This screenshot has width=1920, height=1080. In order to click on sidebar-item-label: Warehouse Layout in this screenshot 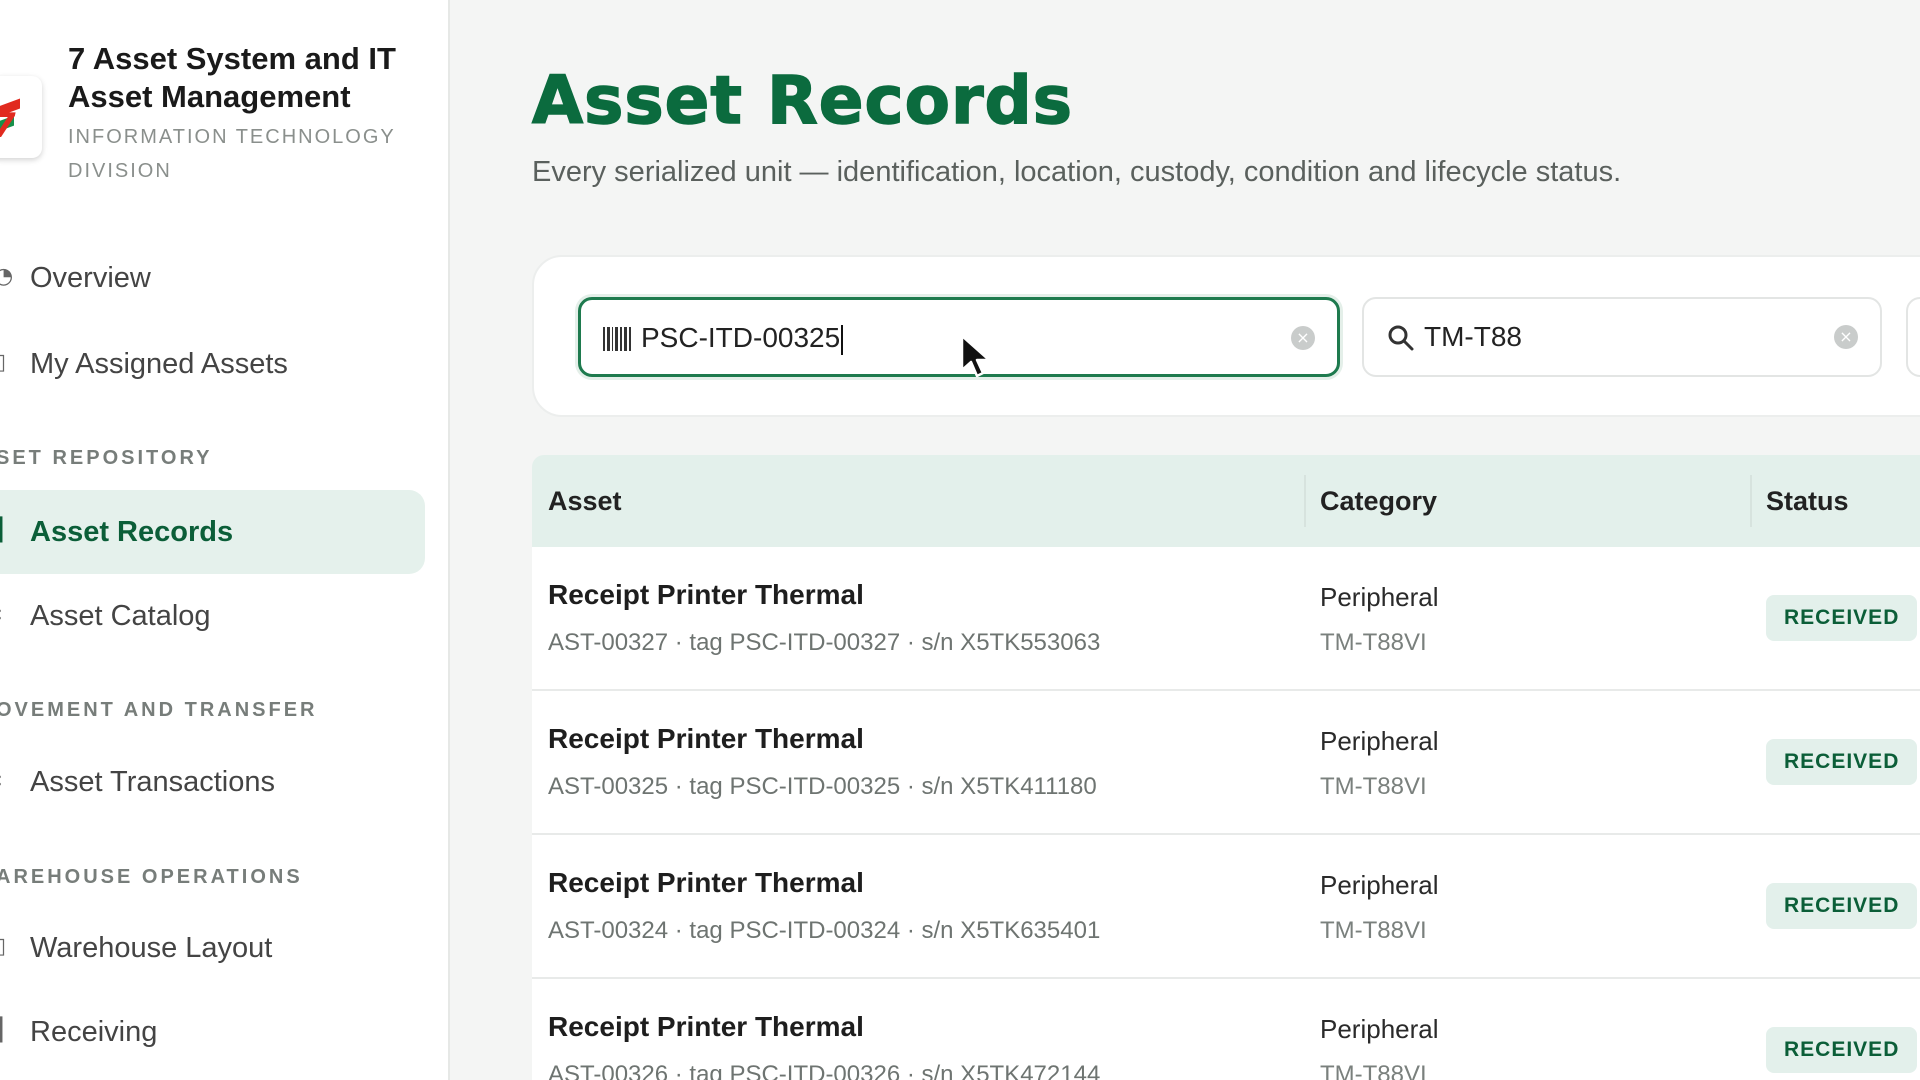, I will do `click(151, 948)`.